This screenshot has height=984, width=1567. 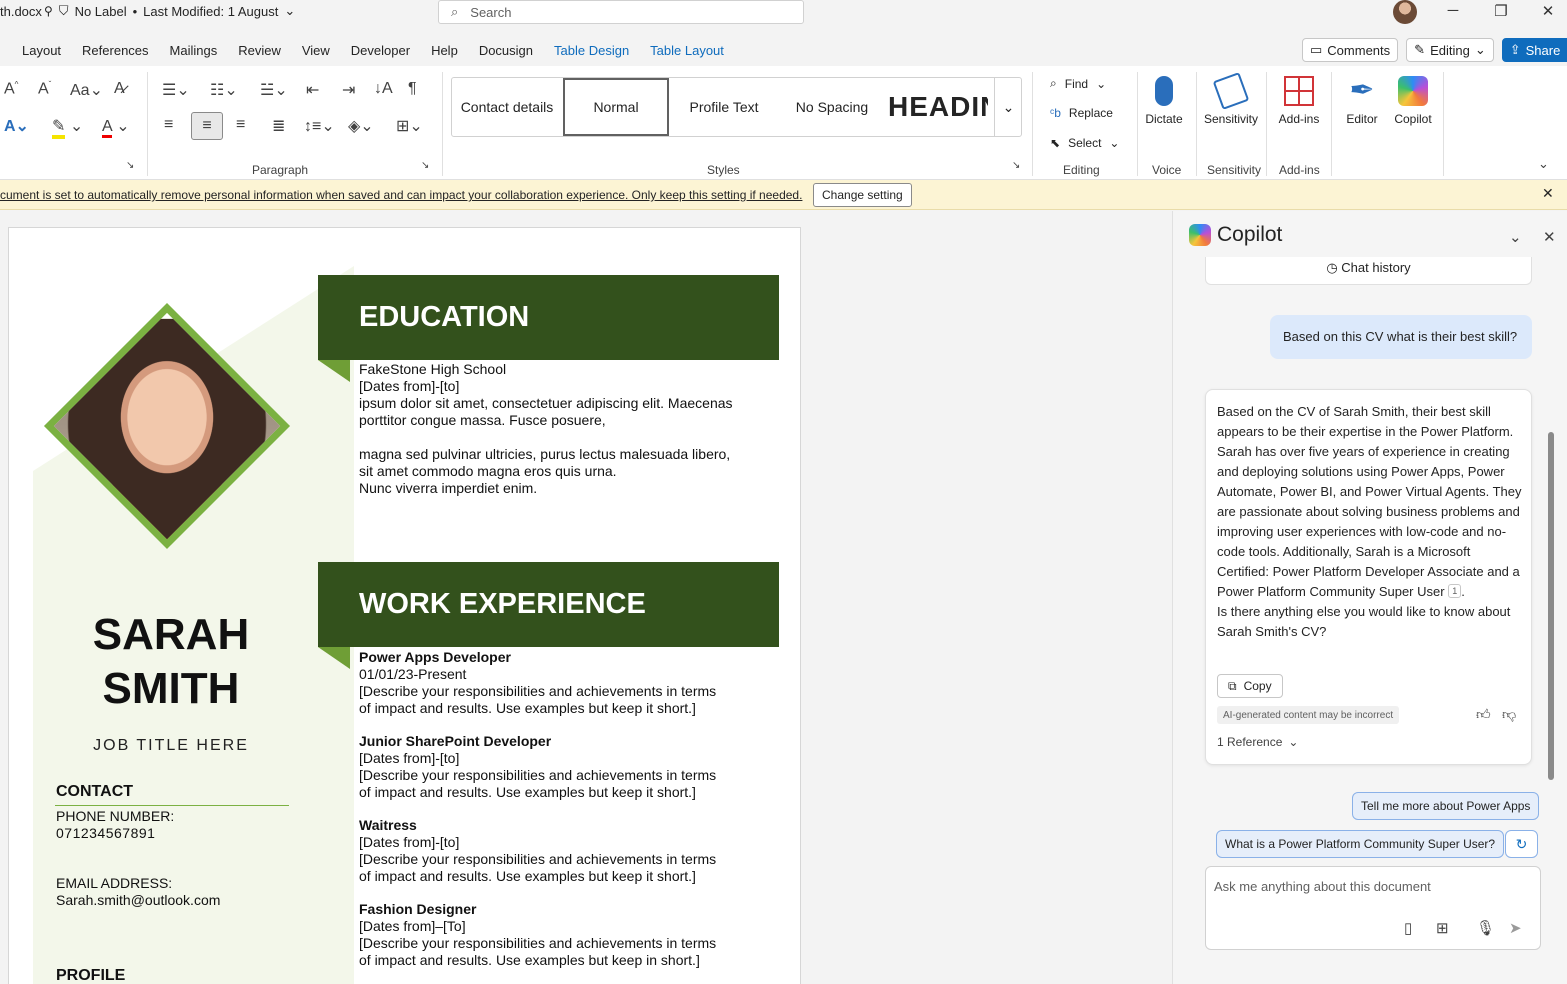 I want to click on file-name: th.docx, so click(x=21, y=11).